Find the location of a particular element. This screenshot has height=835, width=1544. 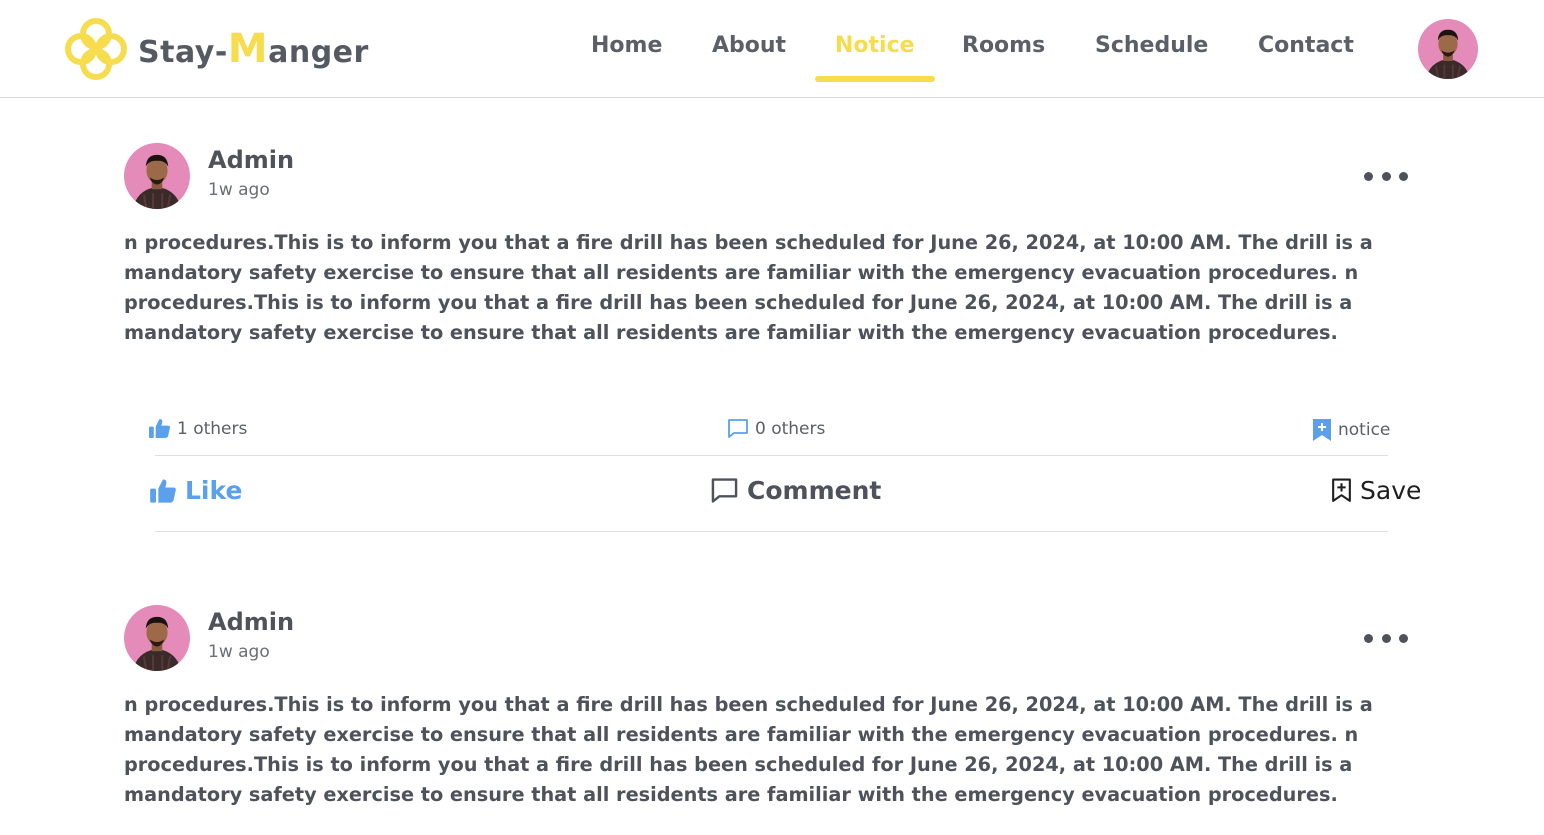

nav-contact: Contact is located at coordinates (1306, 45).